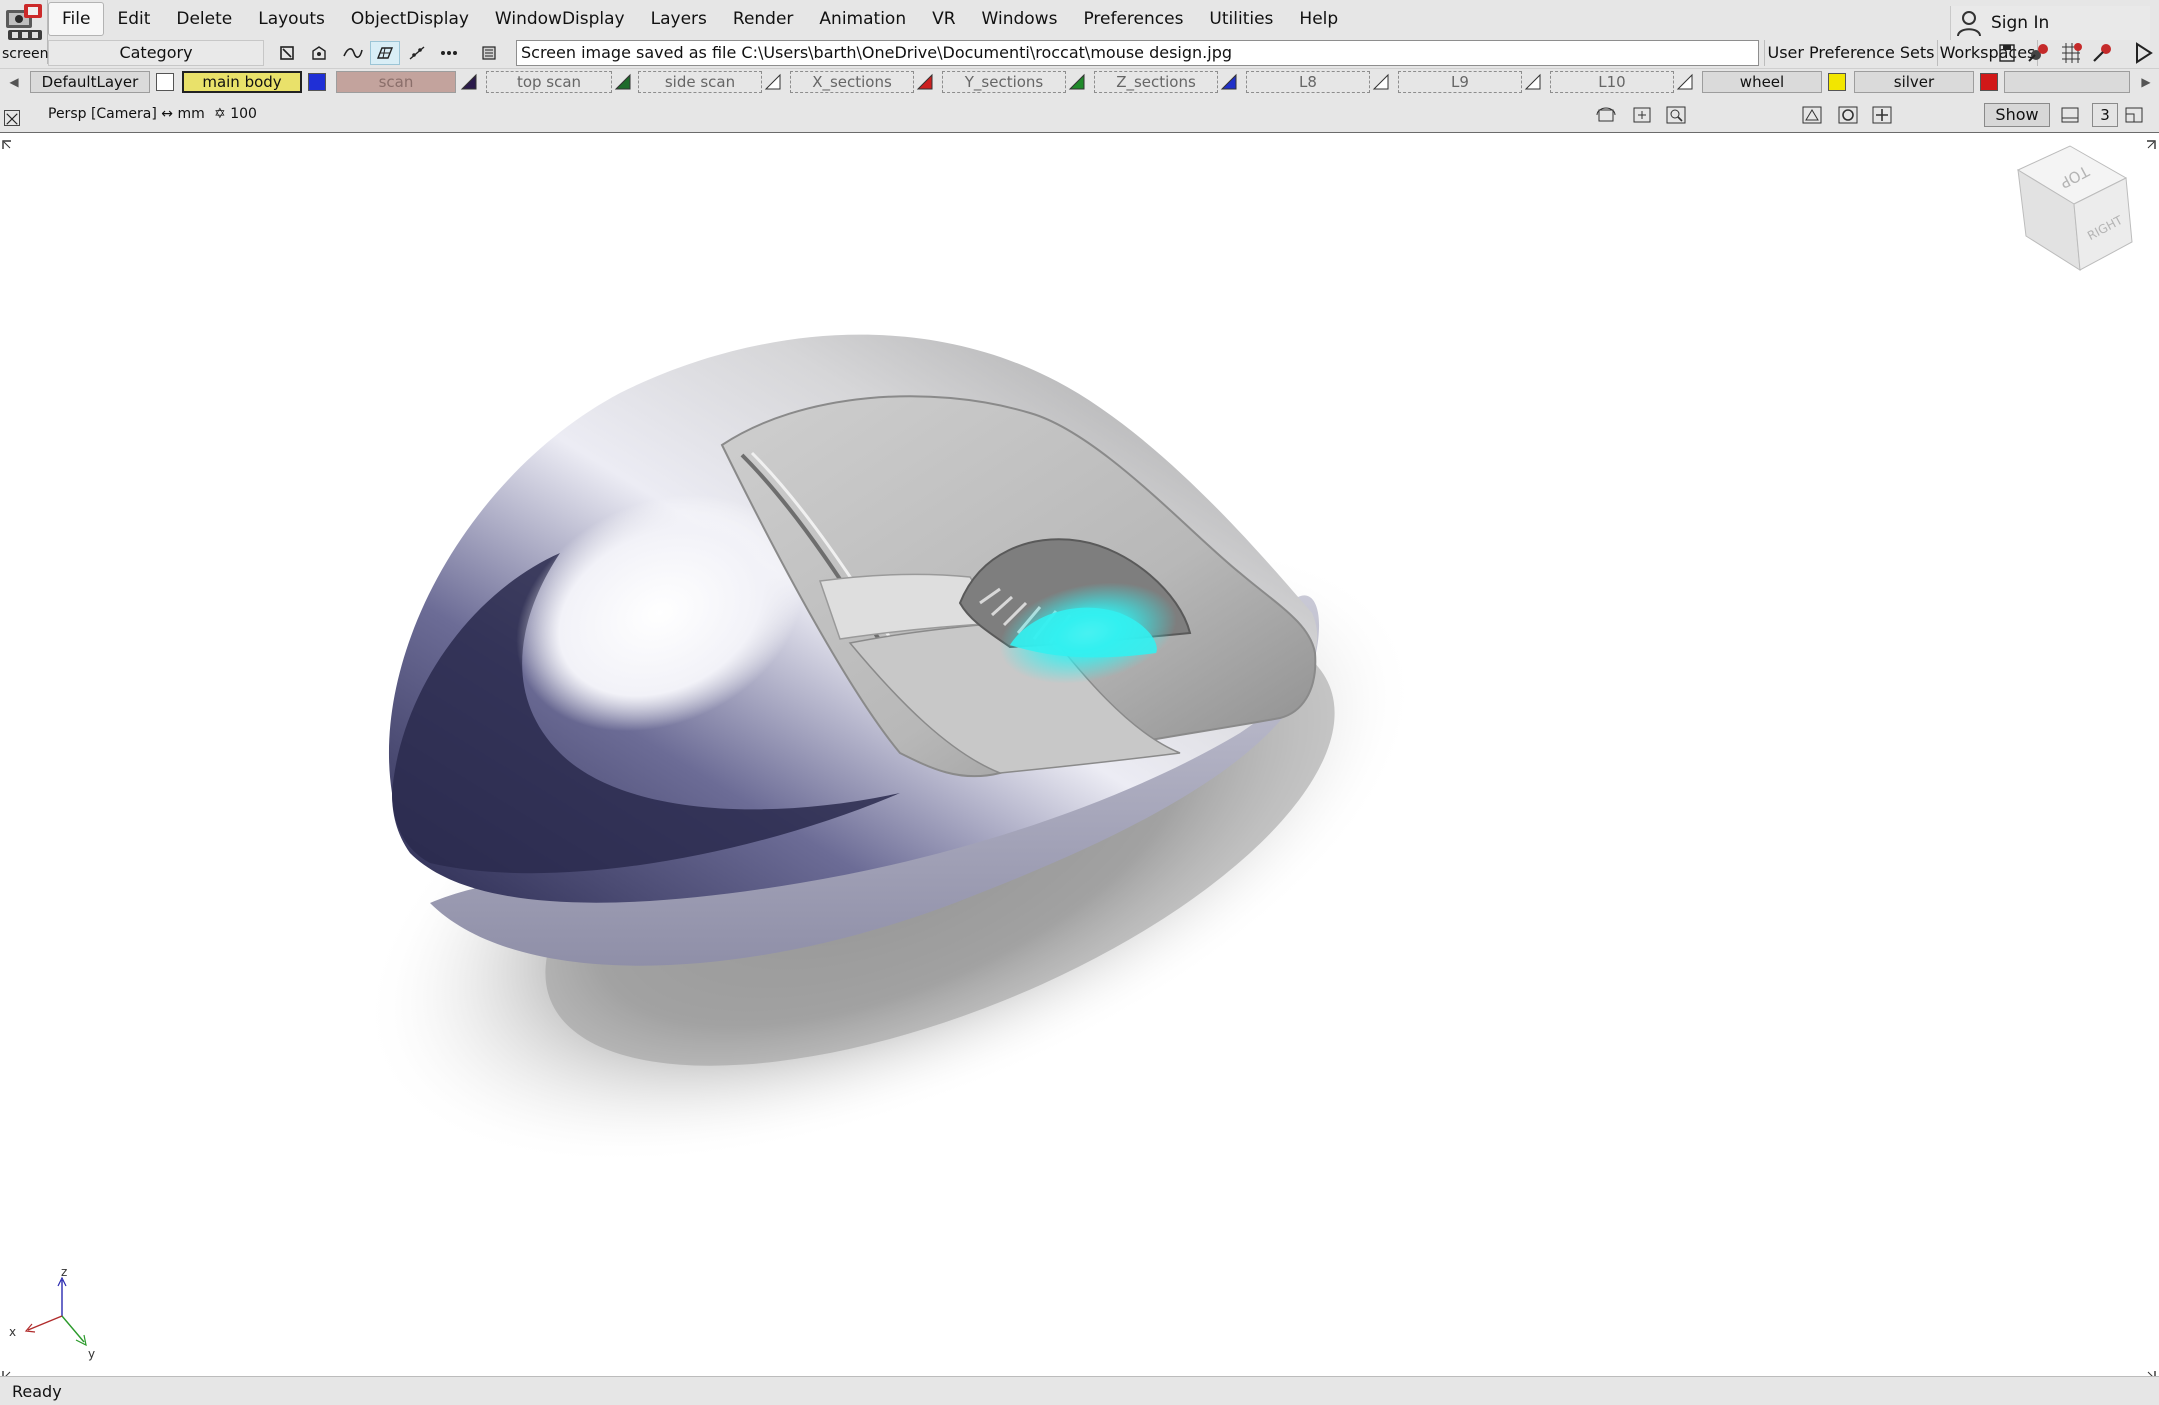 The height and width of the screenshot is (1405, 2159). I want to click on play-arrow-icon, so click(2144, 53).